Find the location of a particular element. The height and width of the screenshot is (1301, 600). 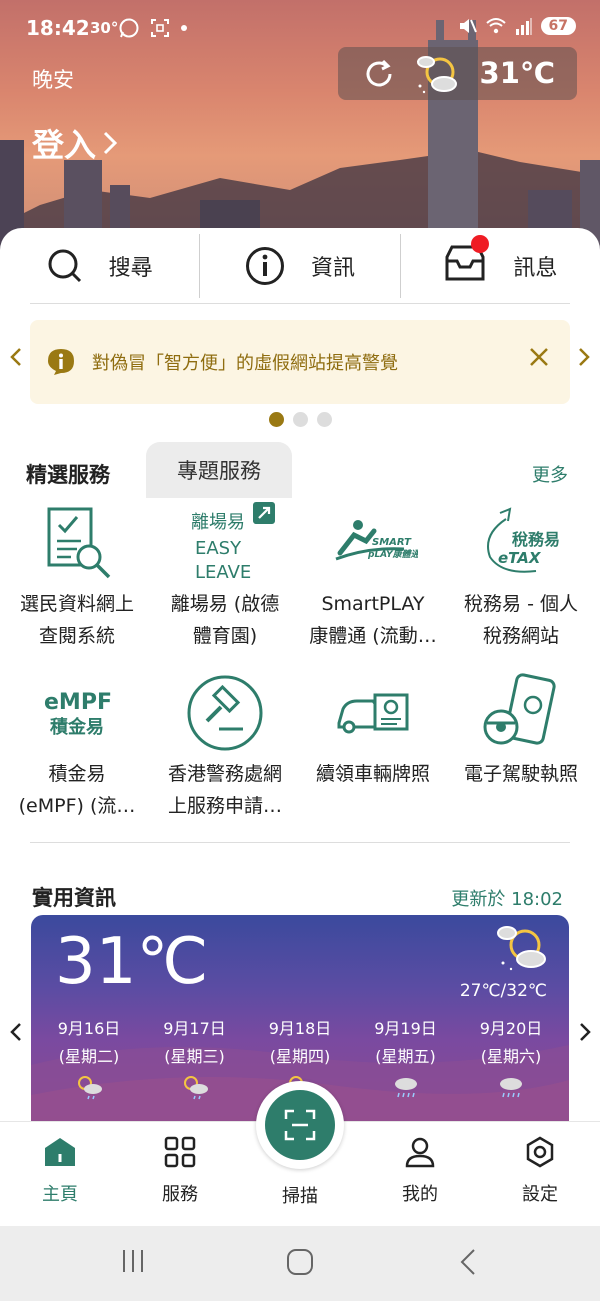

notification-dot-icon is located at coordinates (184, 28).